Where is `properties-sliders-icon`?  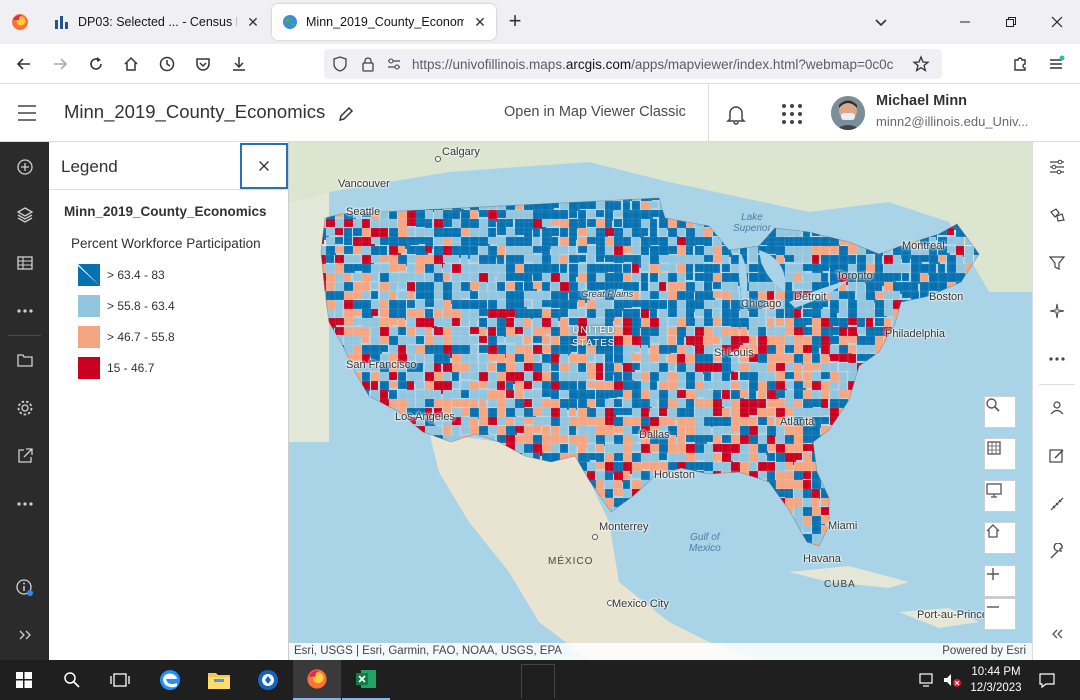
properties-sliders-icon is located at coordinates (1056, 167).